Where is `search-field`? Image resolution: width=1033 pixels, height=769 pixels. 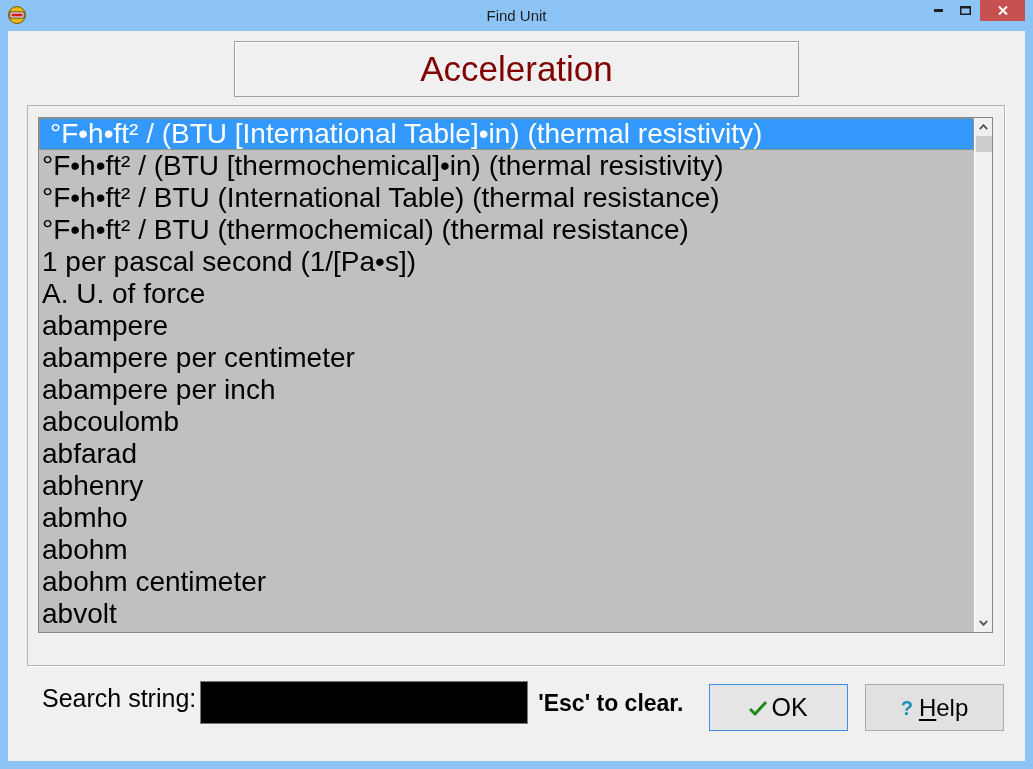
search-field is located at coordinates (364, 702).